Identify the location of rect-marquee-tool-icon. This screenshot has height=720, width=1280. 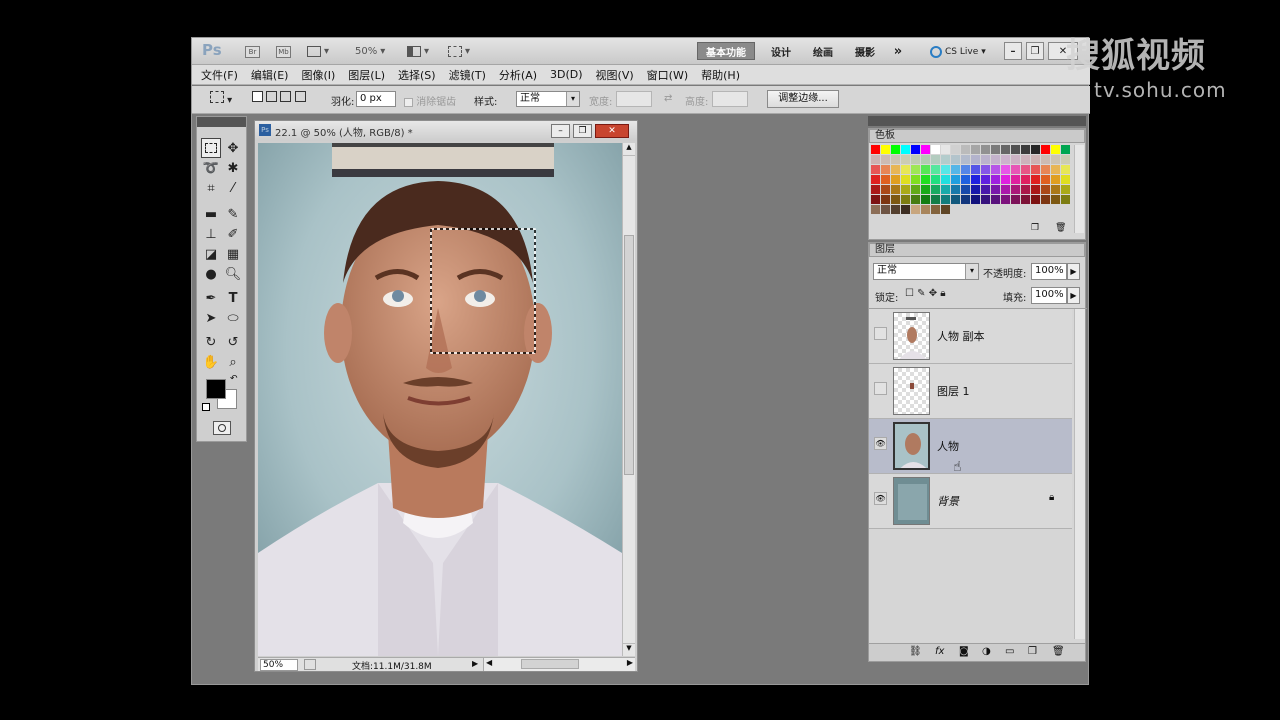
(211, 148).